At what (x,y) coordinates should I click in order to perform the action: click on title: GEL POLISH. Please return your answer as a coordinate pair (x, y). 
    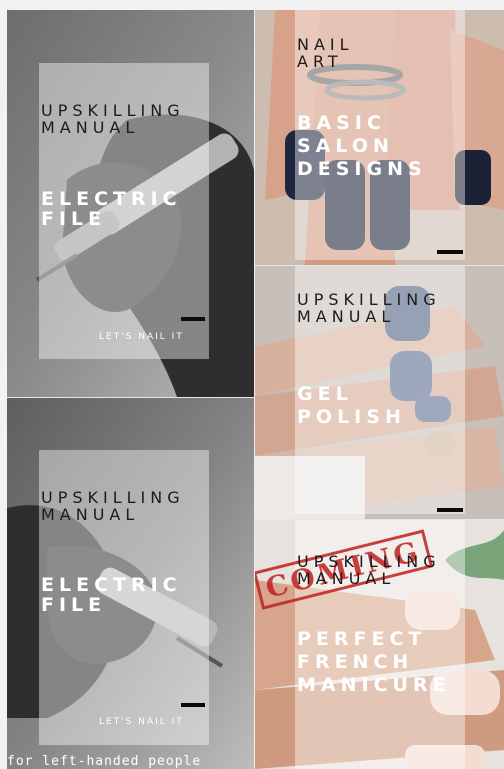
    Looking at the image, I should click on (351, 405).